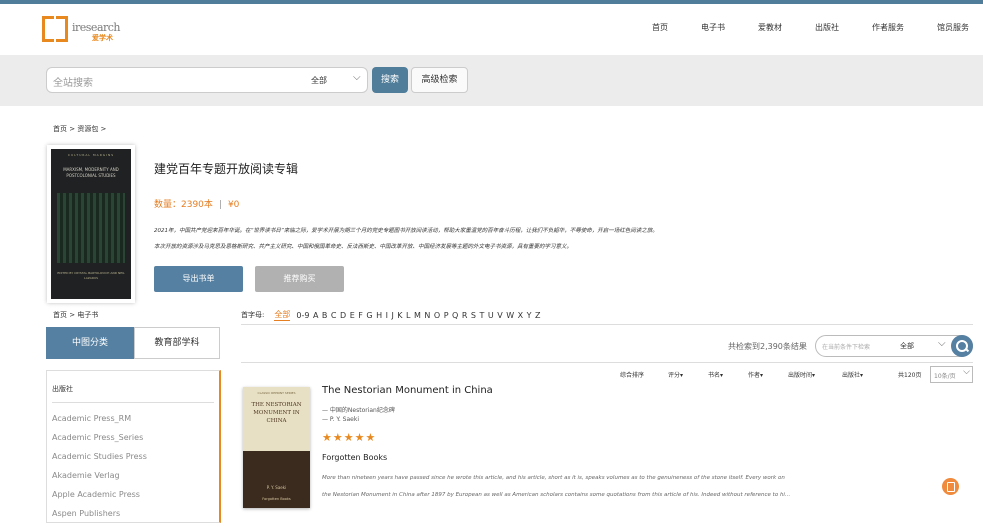 The width and height of the screenshot is (983, 527). I want to click on alphabet-letter: J, so click(392, 315).